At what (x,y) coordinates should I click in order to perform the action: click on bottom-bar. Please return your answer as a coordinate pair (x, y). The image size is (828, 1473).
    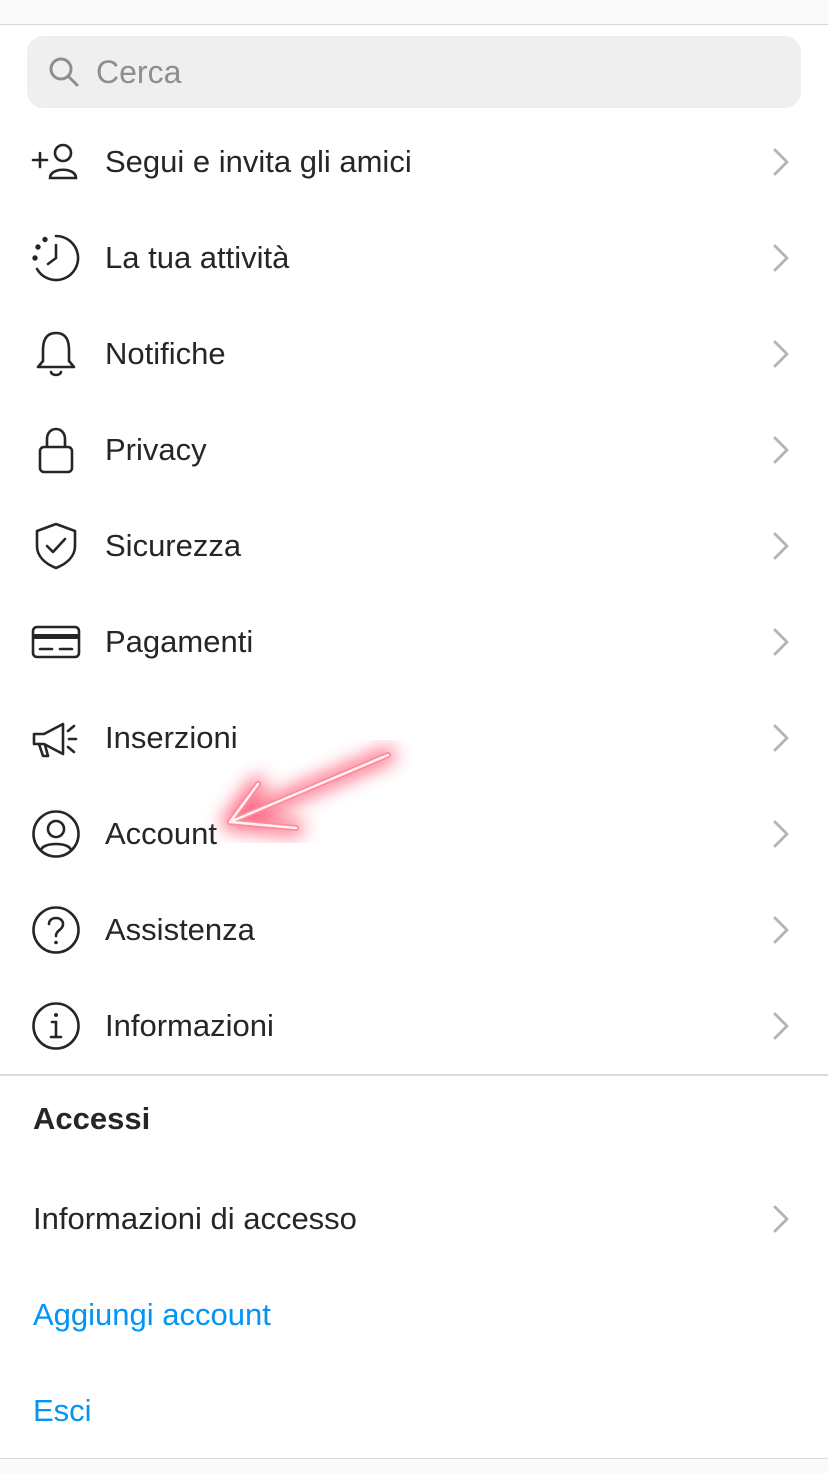
    Looking at the image, I should click on (414, 1465).